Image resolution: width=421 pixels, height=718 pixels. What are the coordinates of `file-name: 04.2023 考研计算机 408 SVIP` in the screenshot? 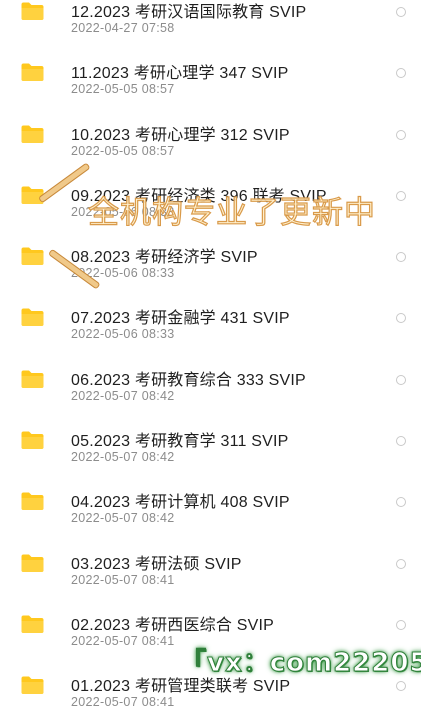 It's located at (180, 503).